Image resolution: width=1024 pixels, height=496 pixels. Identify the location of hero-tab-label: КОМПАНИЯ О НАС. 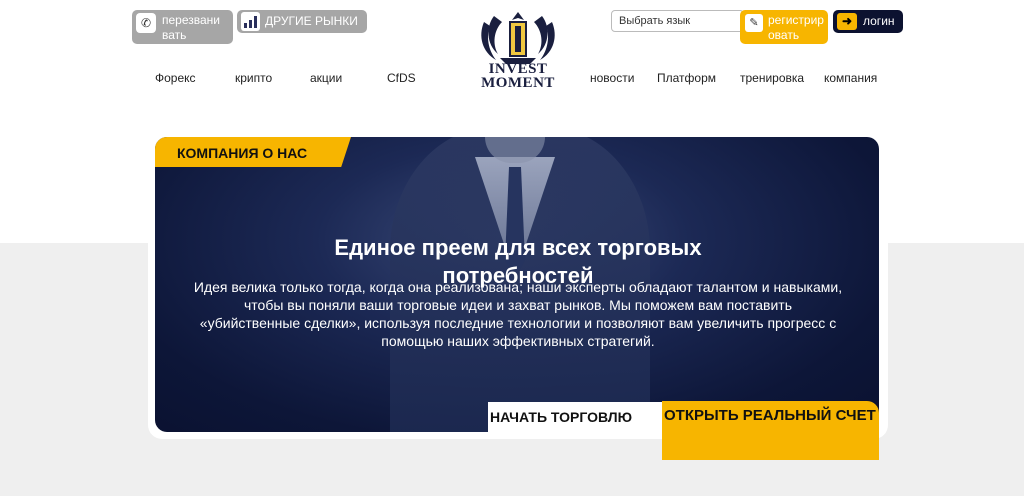
(242, 153).